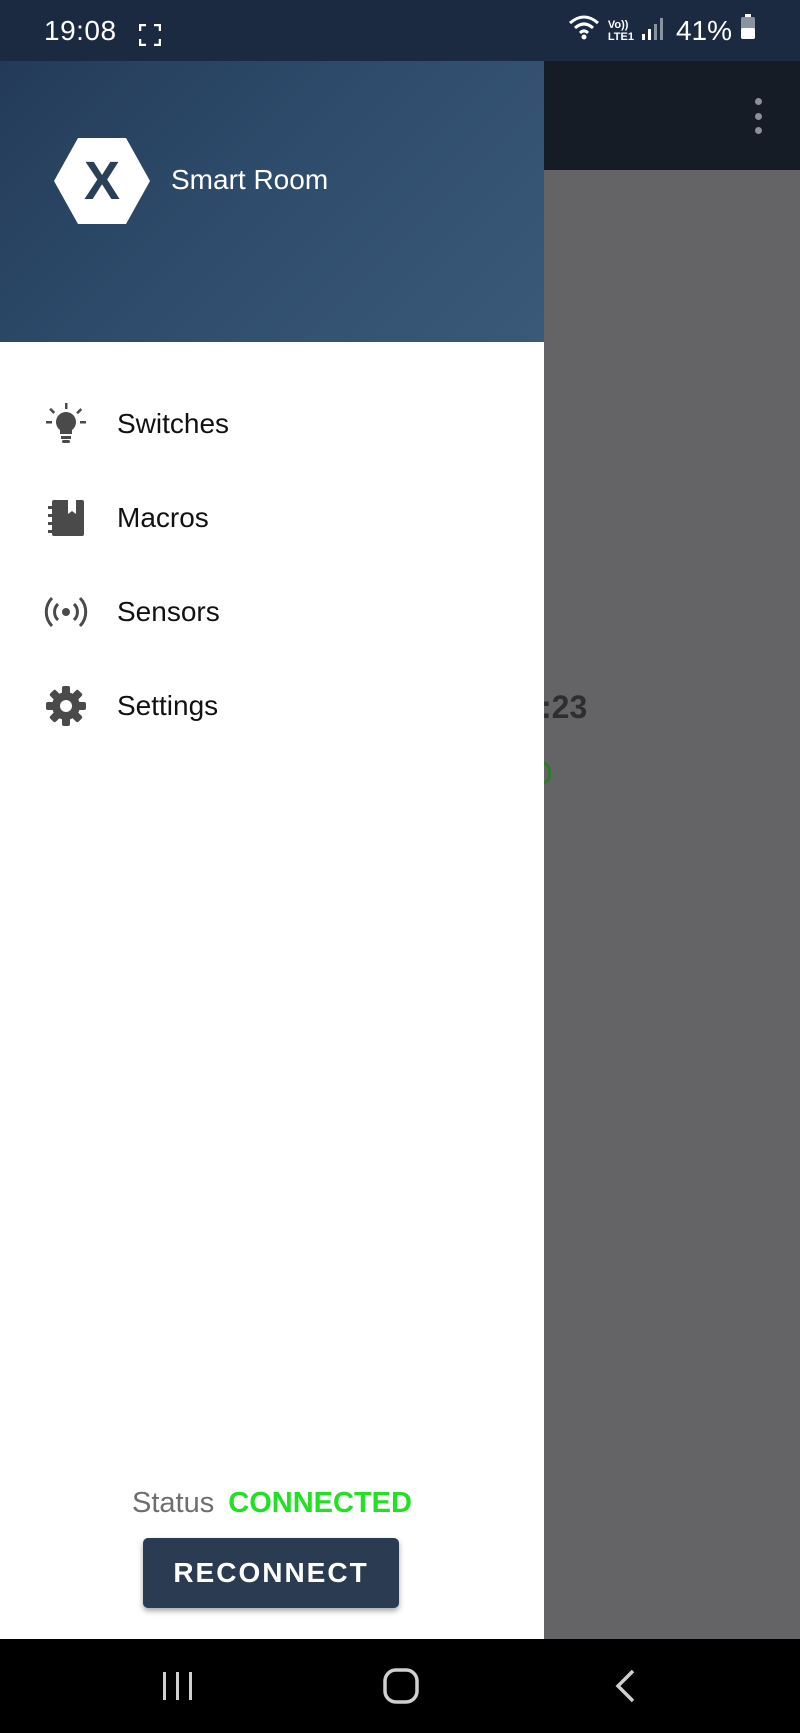 This screenshot has width=800, height=1733. What do you see at coordinates (618, 24) in the screenshot?
I see `volte-label: Vo))` at bounding box center [618, 24].